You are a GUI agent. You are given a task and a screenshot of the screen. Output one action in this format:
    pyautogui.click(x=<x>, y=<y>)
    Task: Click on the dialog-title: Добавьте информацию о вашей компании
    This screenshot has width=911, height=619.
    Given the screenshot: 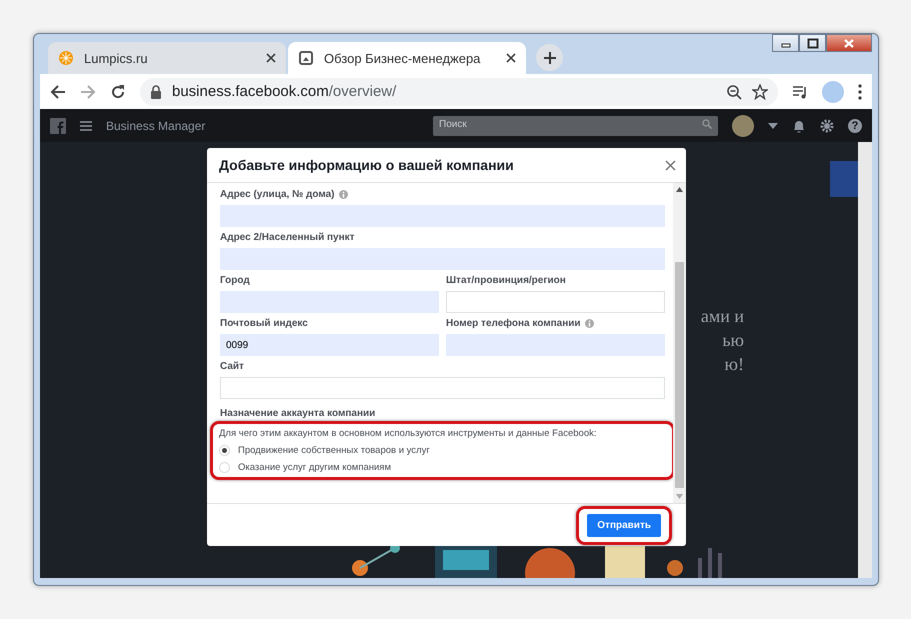 What is the action you would take?
    pyautogui.click(x=366, y=165)
    